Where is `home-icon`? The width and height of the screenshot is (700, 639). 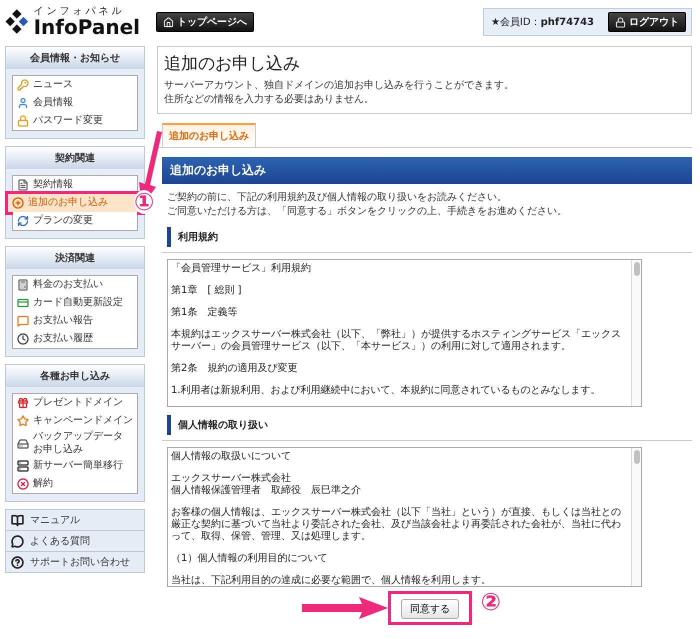
home-icon is located at coordinates (168, 22).